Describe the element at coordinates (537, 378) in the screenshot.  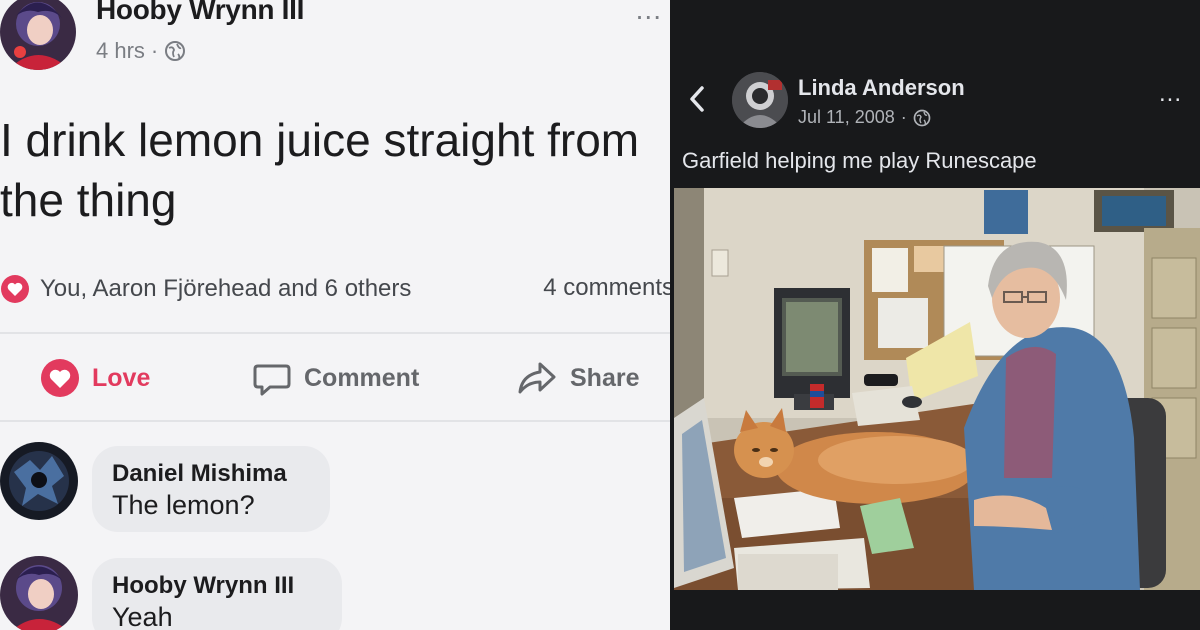
I see `share-arrow-icon` at that location.